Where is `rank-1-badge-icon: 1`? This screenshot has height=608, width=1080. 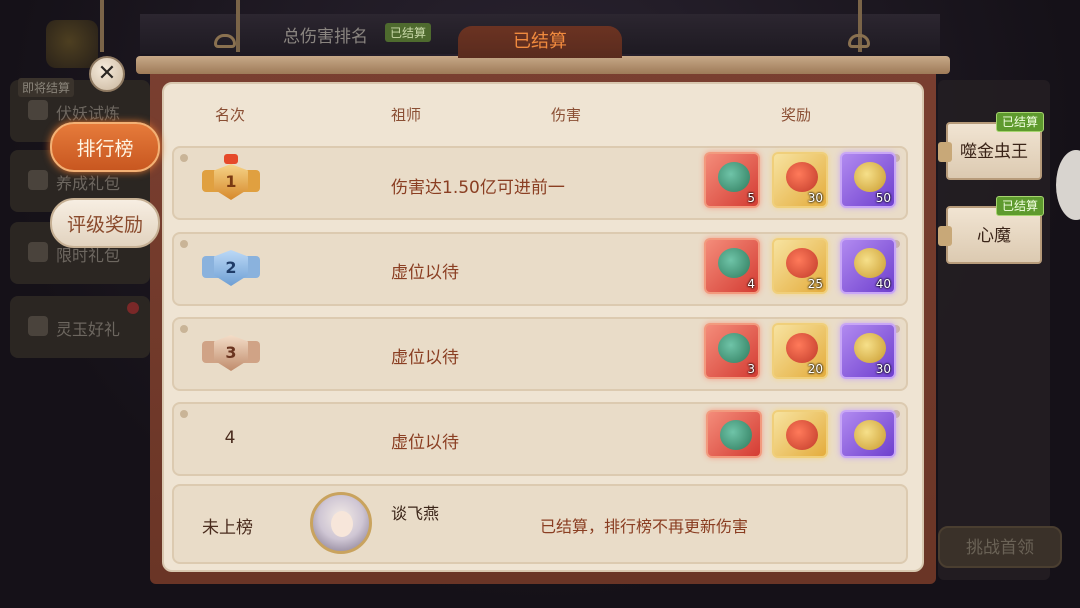 rank-1-badge-icon: 1 is located at coordinates (231, 182).